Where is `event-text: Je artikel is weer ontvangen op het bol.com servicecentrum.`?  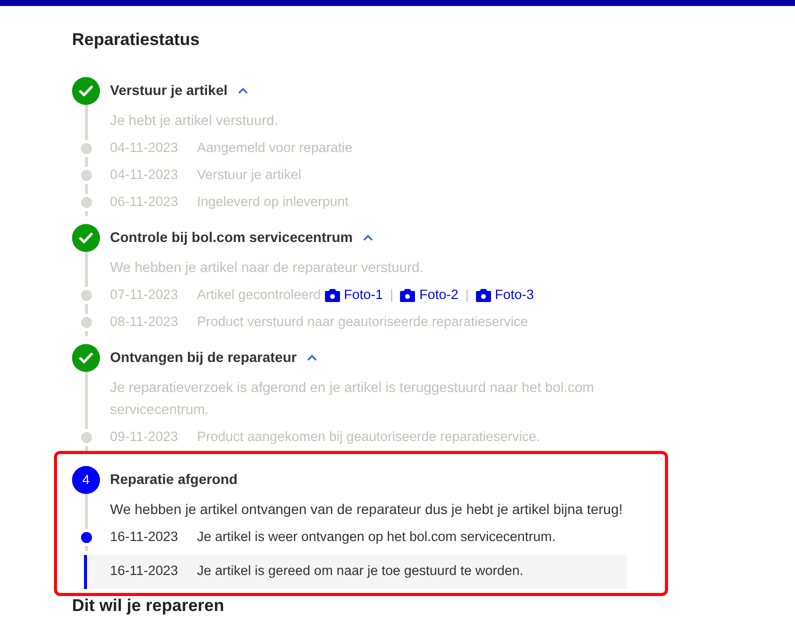
event-text: Je artikel is weer ontvangen op het bol.com servicecentrum. is located at coordinates (376, 537).